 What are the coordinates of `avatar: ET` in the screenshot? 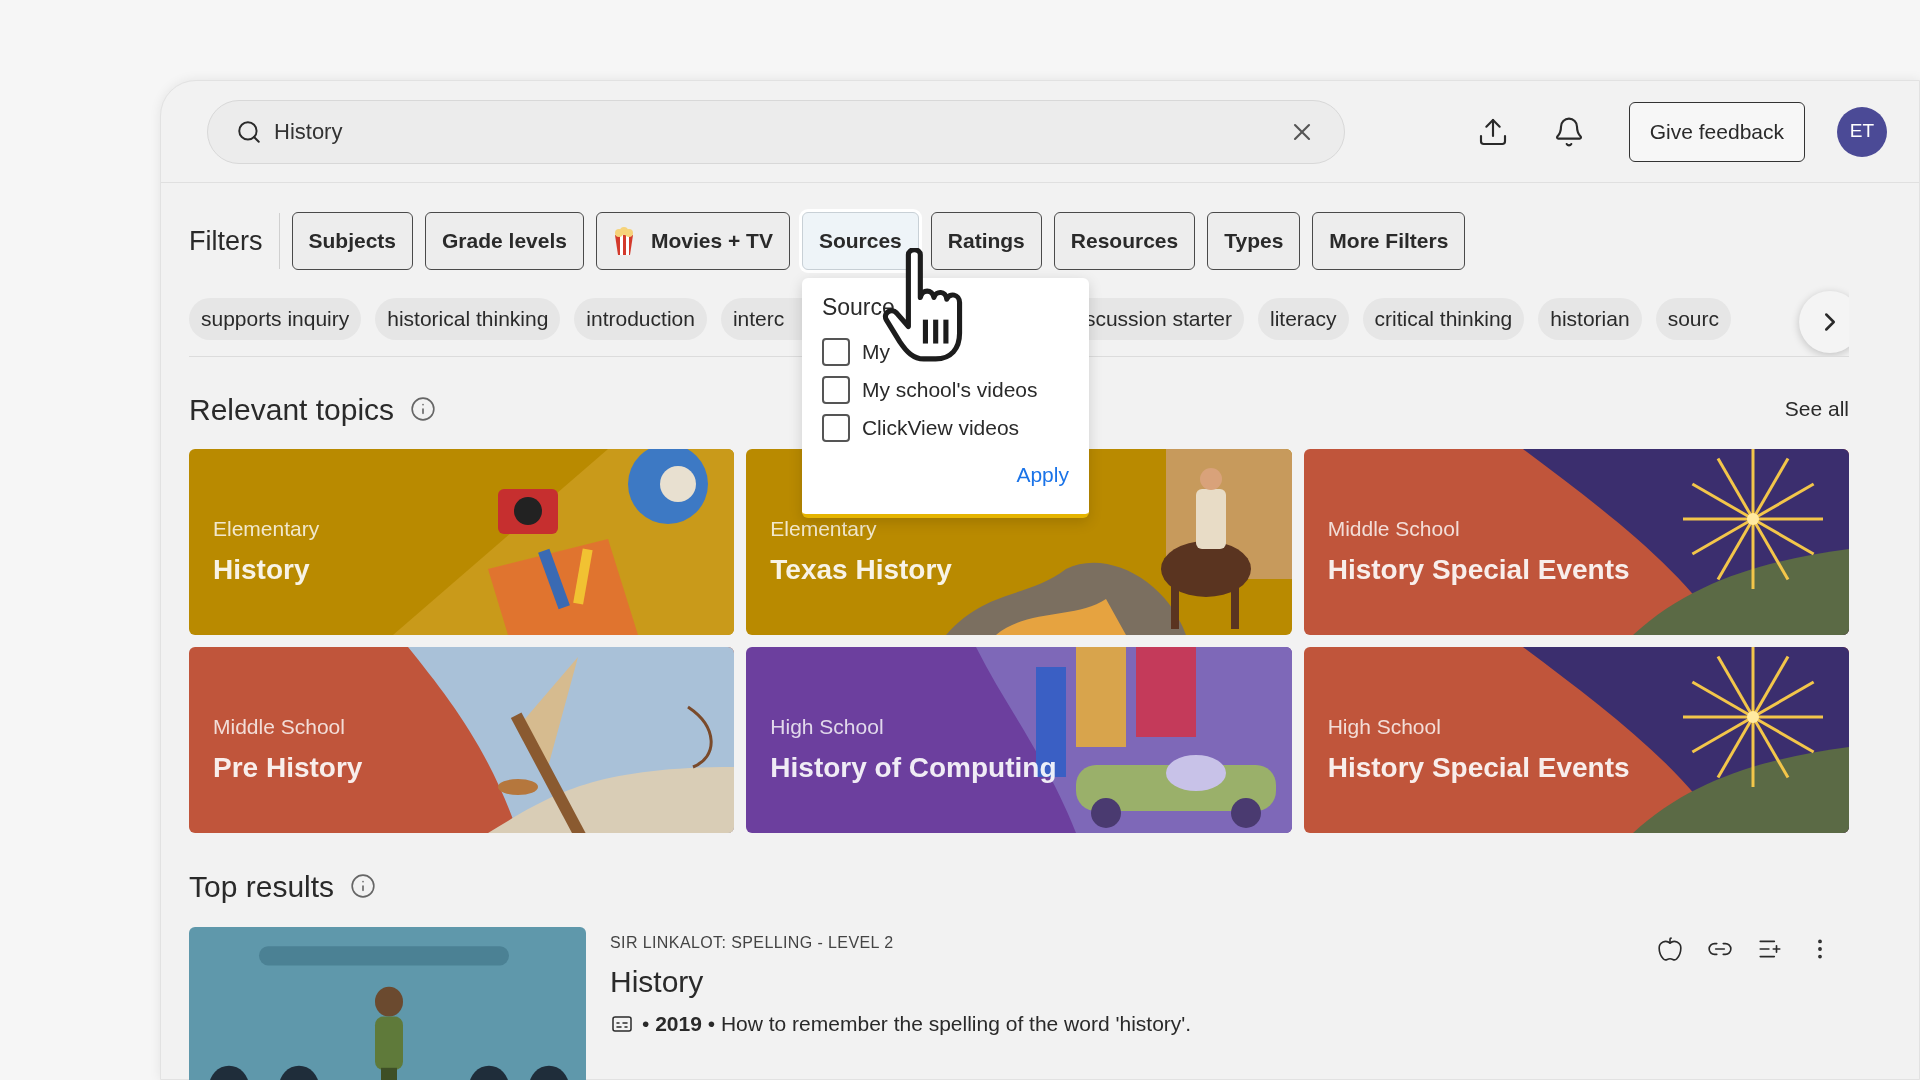 It's located at (1862, 131).